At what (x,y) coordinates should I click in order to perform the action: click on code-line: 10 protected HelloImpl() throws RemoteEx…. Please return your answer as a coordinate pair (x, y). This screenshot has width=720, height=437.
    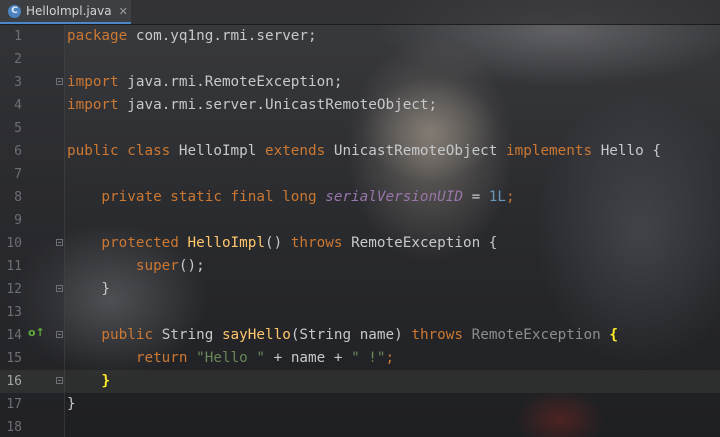
    Looking at the image, I should click on (360, 243).